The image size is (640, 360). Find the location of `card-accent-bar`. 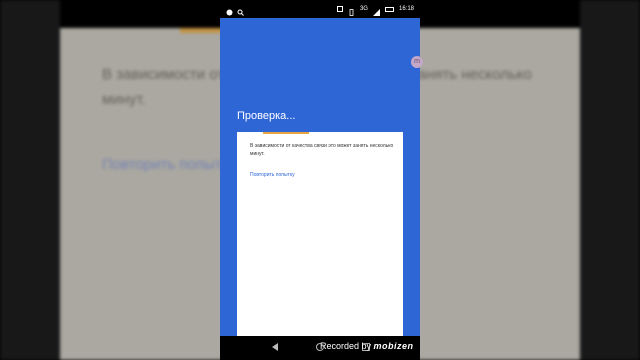

card-accent-bar is located at coordinates (286, 133).